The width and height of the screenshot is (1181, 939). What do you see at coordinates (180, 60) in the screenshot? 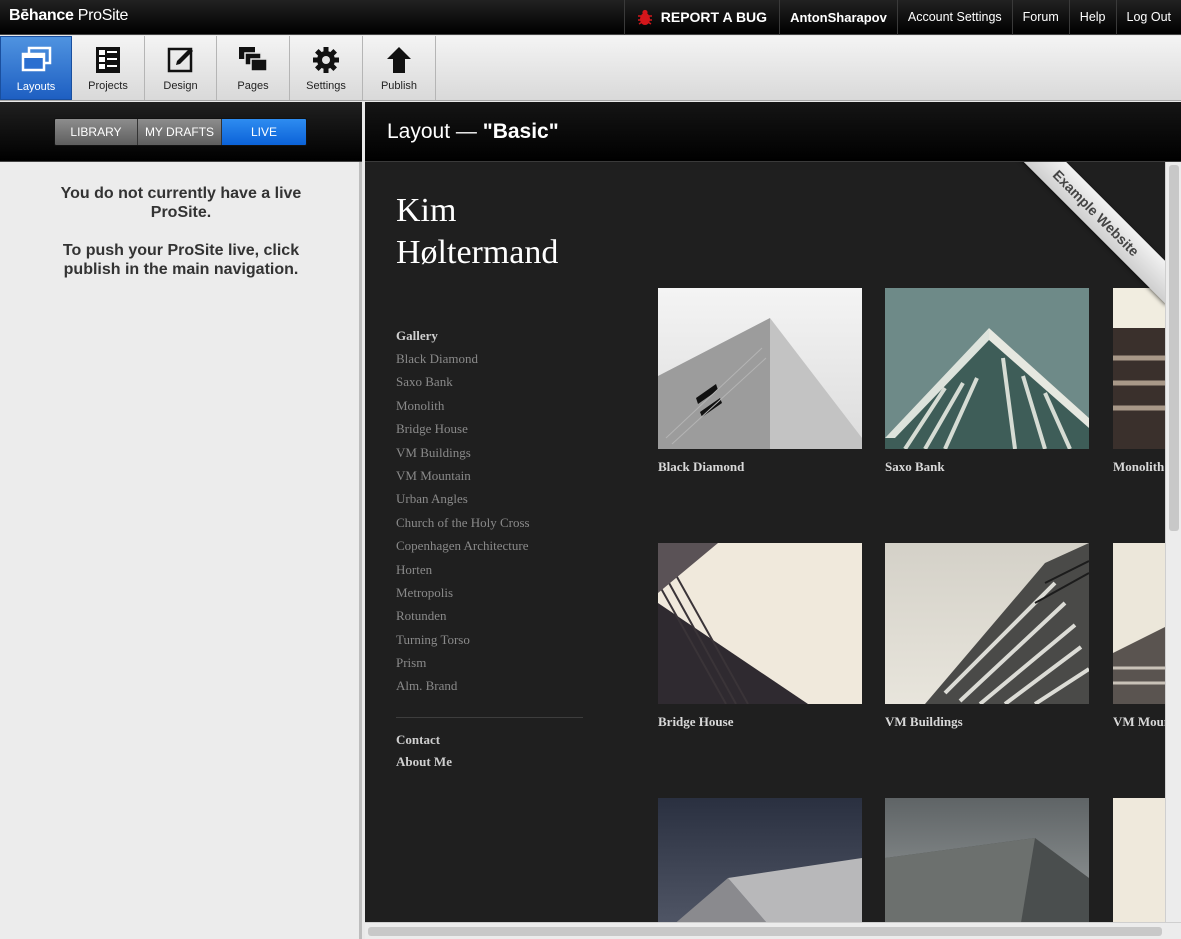
I see `design-pencil-icon` at bounding box center [180, 60].